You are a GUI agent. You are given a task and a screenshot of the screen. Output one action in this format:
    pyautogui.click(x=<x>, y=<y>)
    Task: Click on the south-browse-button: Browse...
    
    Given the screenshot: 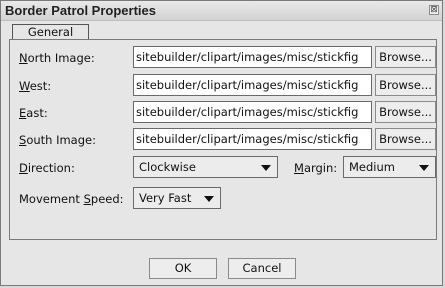 What is the action you would take?
    pyautogui.click(x=405, y=139)
    